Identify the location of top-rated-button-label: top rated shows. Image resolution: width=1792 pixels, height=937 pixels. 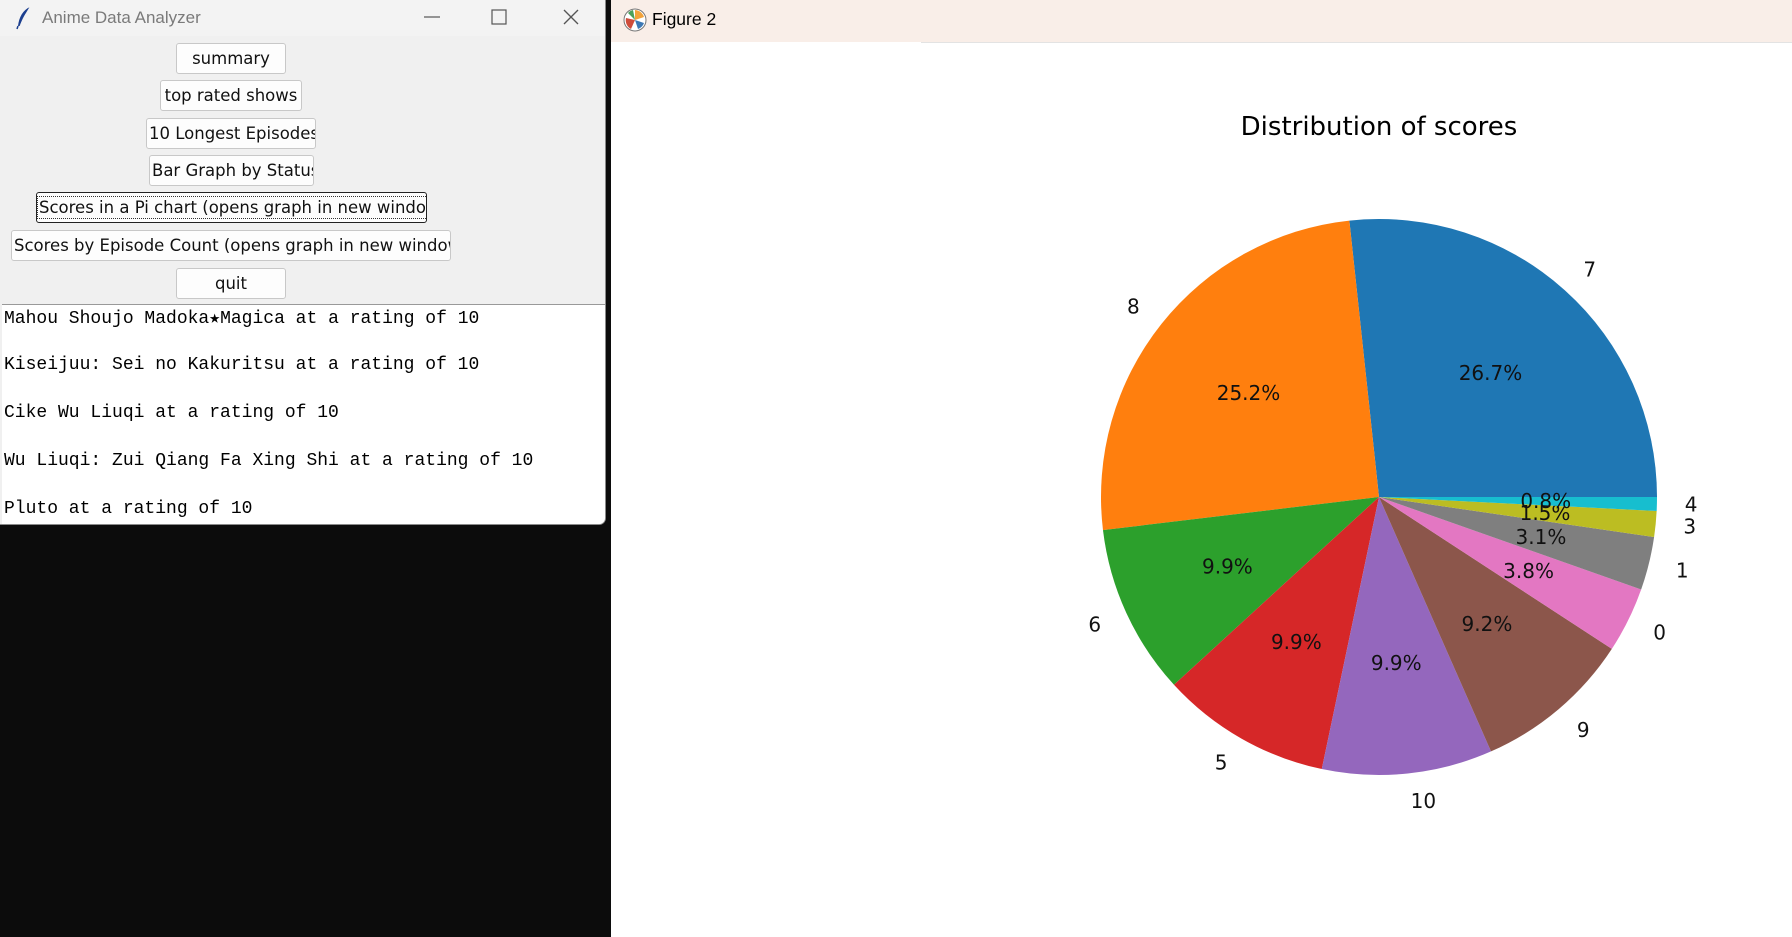
(231, 95).